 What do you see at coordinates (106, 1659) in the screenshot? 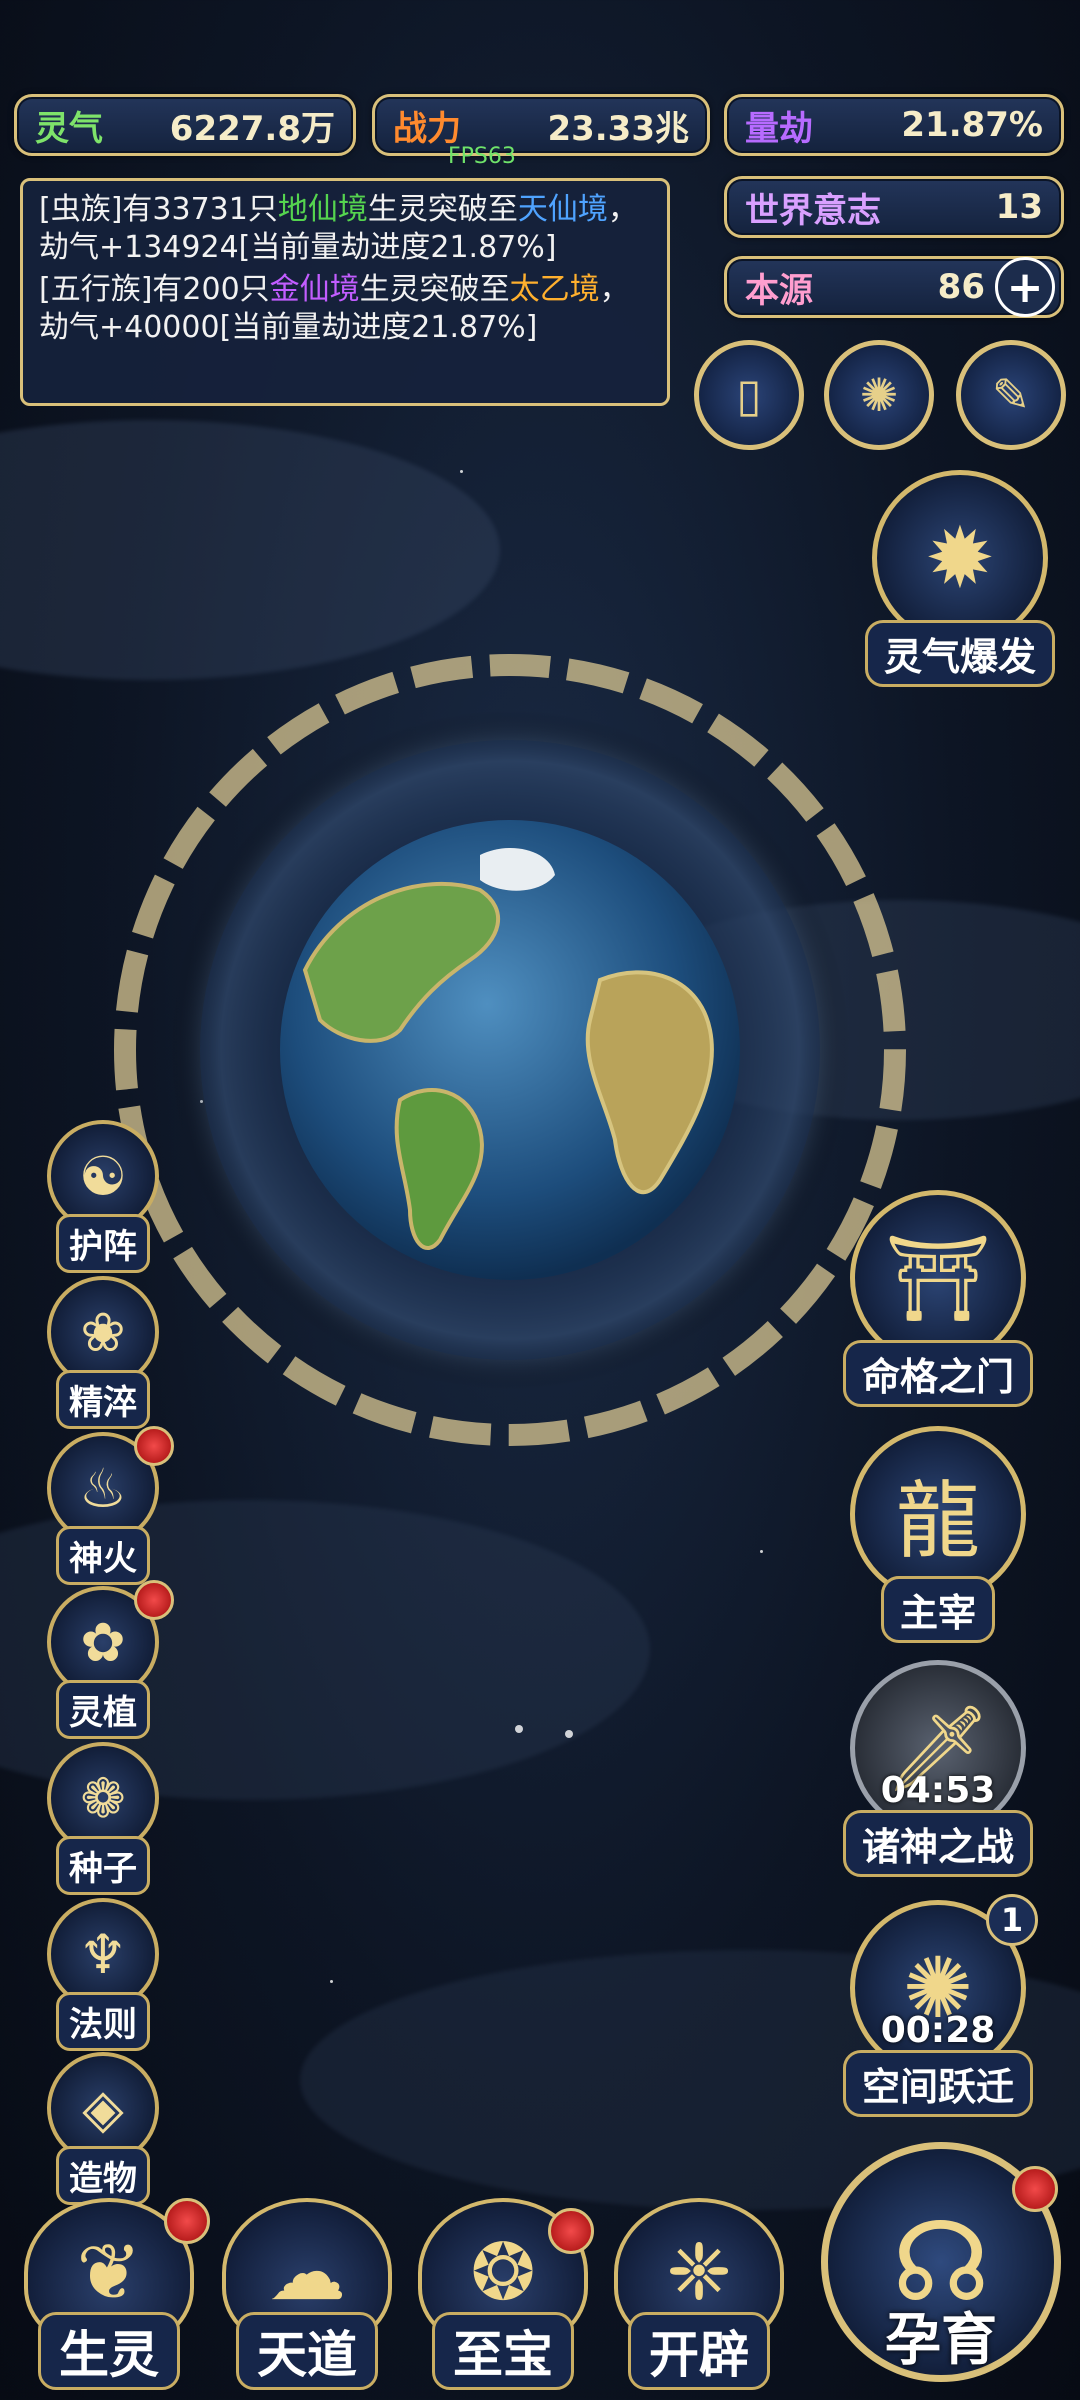
I see `menu-ling-zhi: ✿ 灵植` at bounding box center [106, 1659].